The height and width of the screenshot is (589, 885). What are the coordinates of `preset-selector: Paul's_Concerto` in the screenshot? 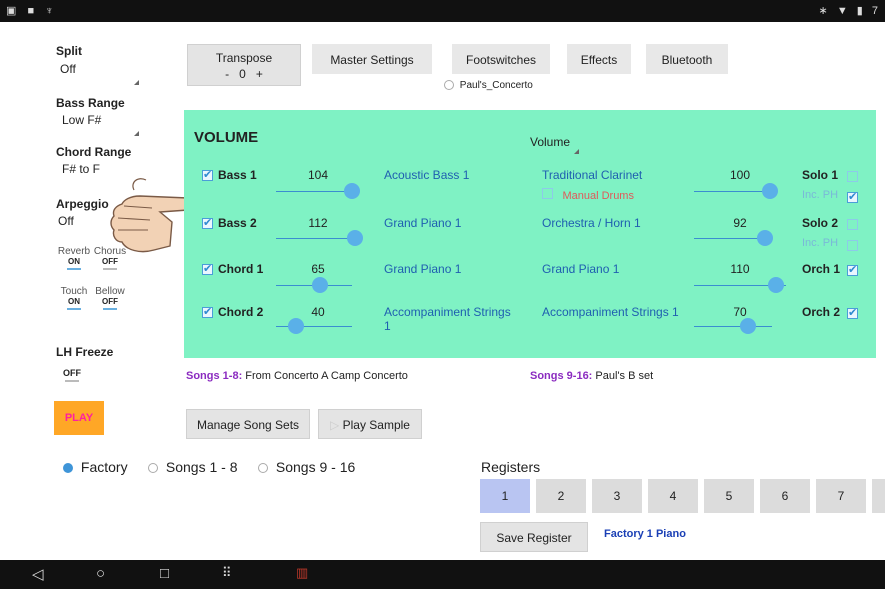 It's located at (488, 85).